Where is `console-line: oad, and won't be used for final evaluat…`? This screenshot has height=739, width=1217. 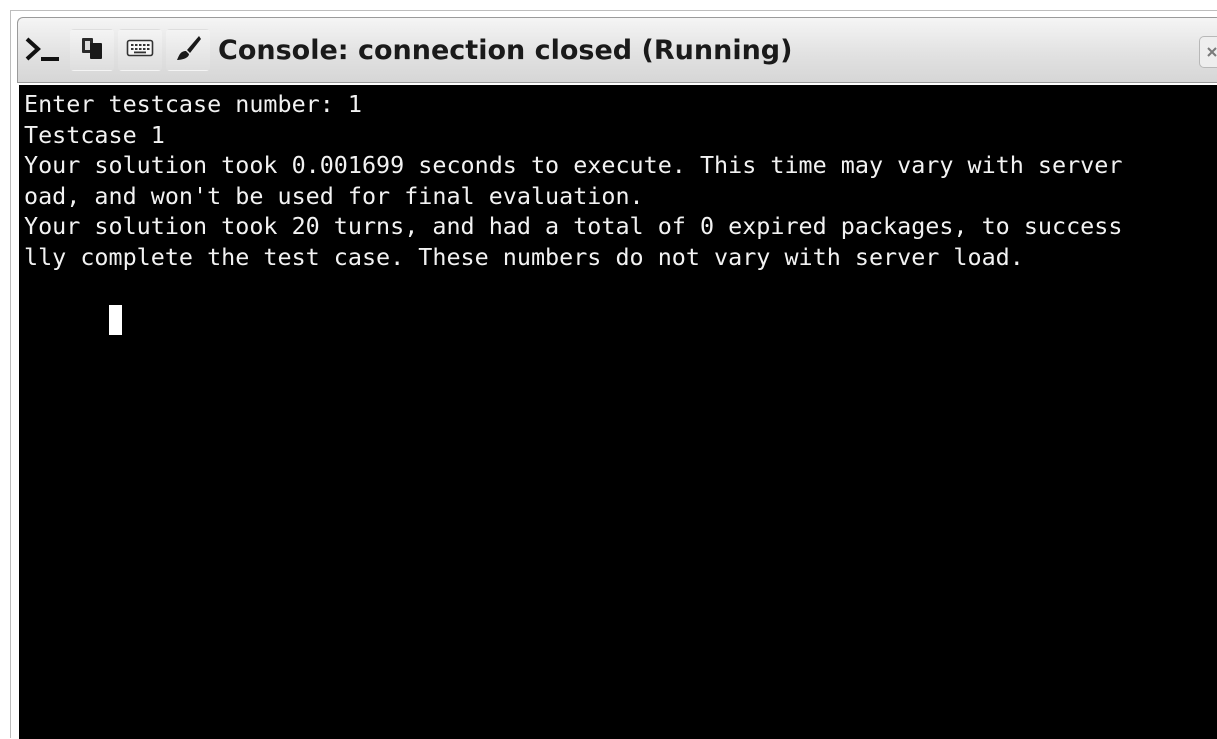 console-line: oad, and won't be used for final evaluat… is located at coordinates (334, 195).